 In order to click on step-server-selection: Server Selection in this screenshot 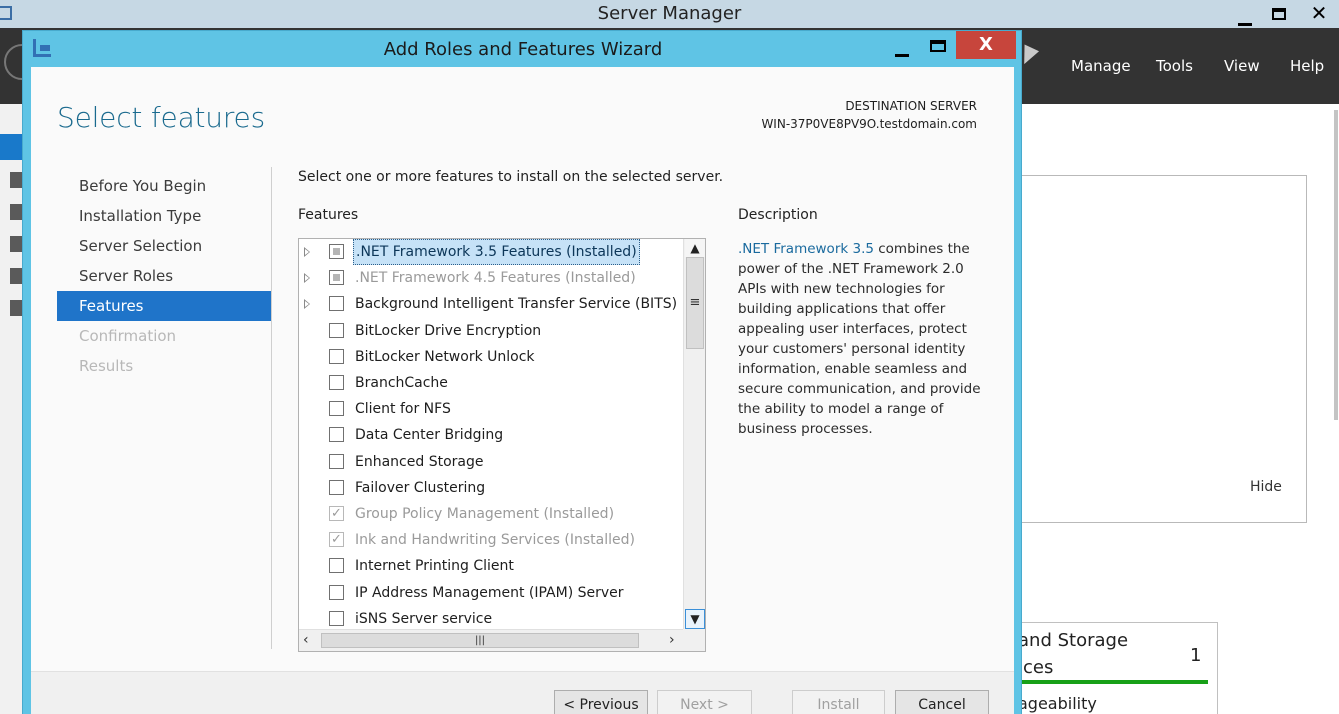, I will do `click(164, 246)`.